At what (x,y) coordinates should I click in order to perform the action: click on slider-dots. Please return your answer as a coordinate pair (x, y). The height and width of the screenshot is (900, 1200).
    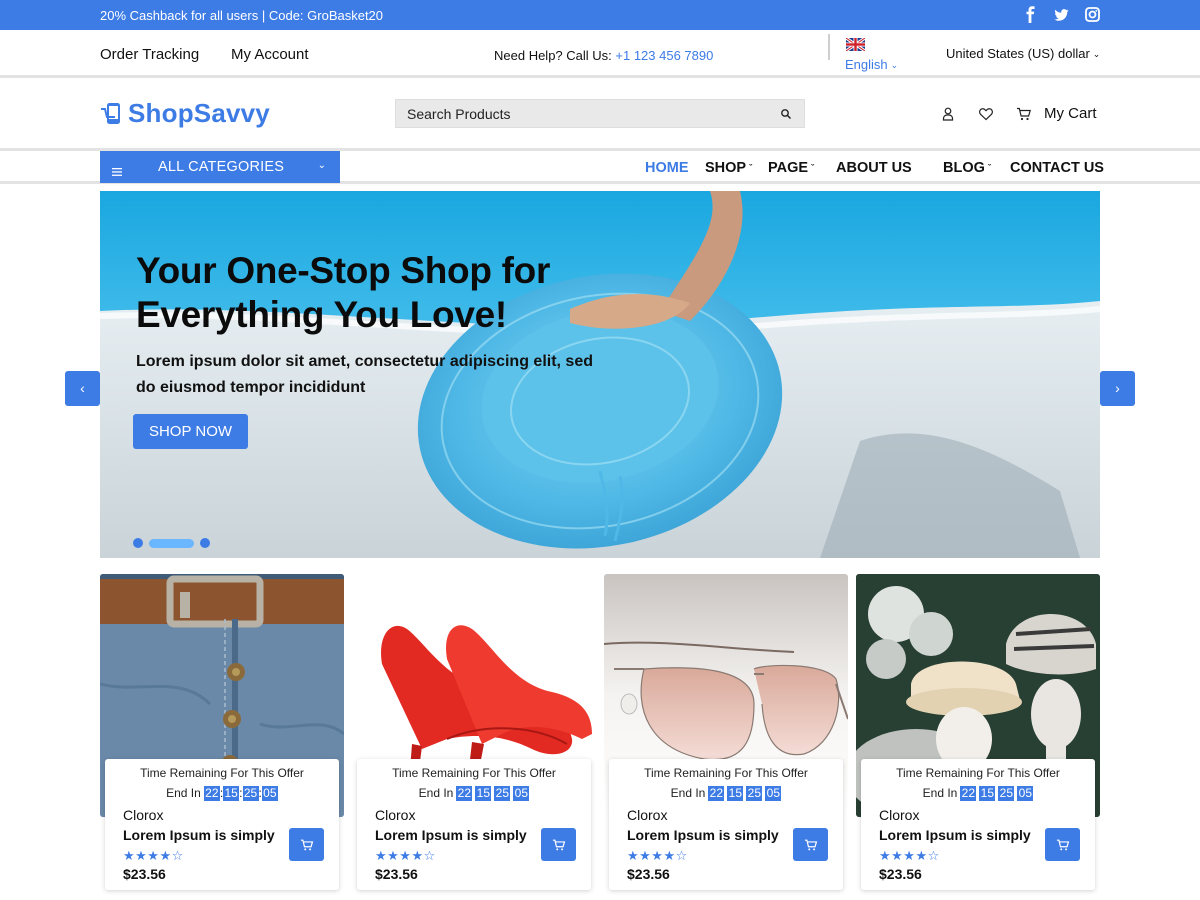
    Looking at the image, I should click on (171, 543).